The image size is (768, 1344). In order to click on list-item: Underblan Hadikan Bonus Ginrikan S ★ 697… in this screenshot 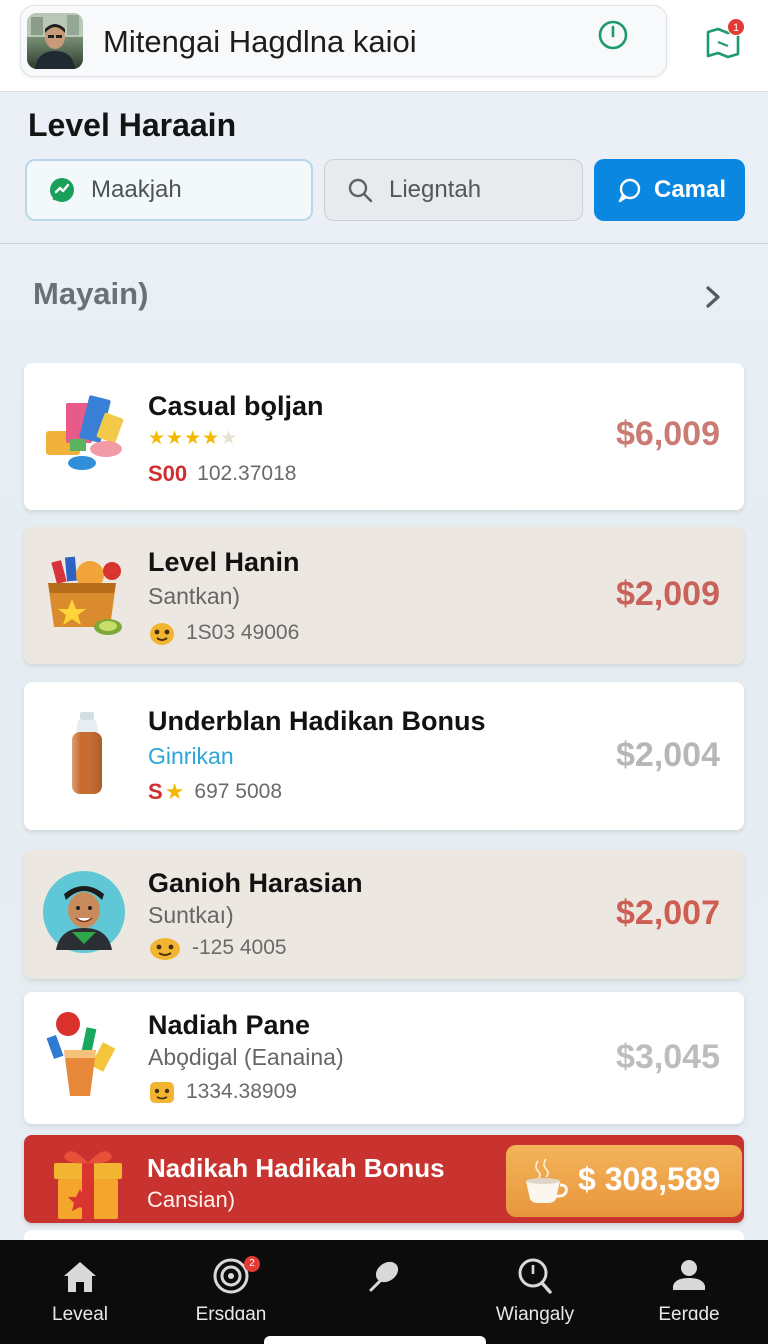, I will do `click(384, 756)`.